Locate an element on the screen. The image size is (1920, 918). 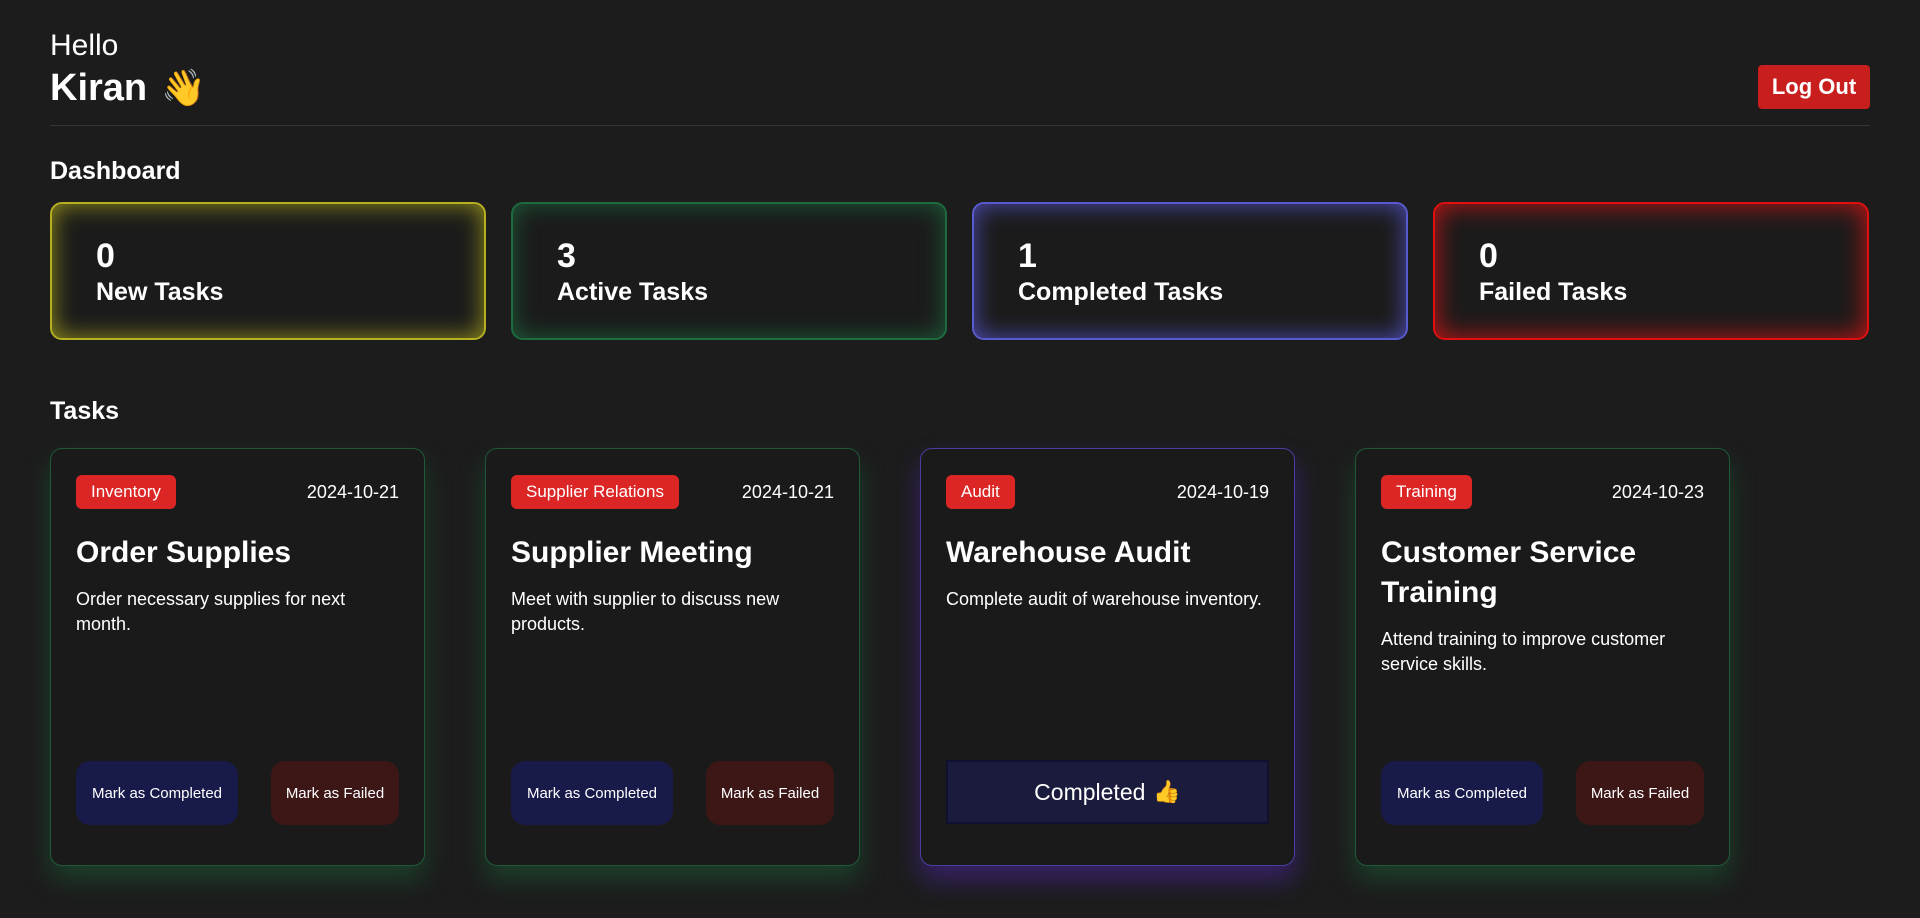
completed-status-label: Completed is located at coordinates (1090, 791).